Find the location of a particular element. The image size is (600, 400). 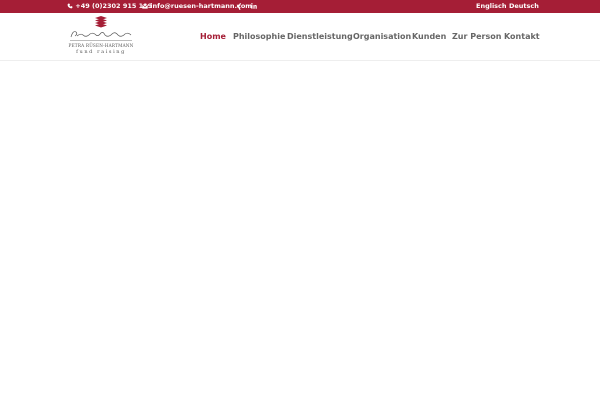

phone-icon is located at coordinates (70, 6).